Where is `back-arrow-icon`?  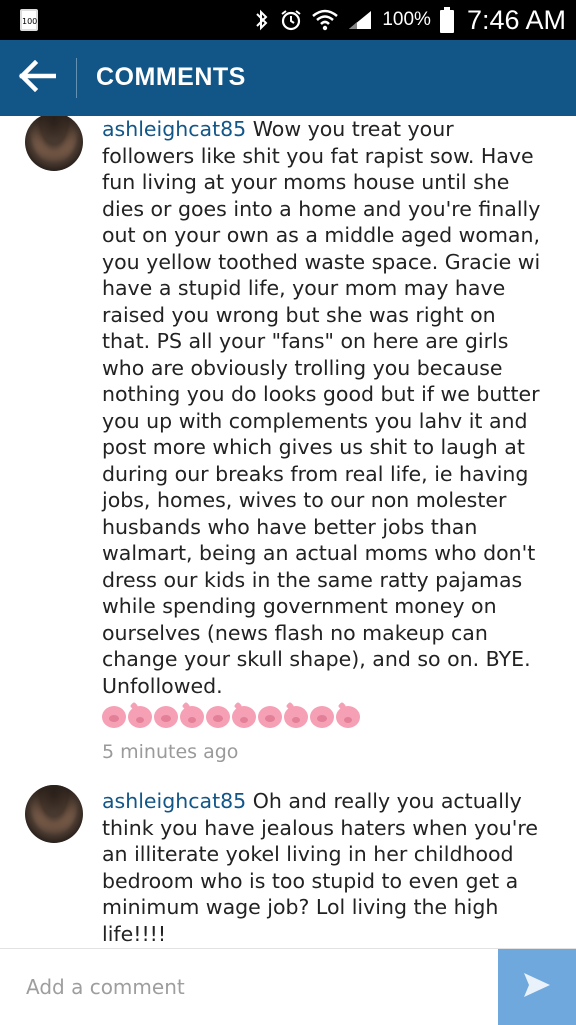
back-arrow-icon is located at coordinates (37, 77).